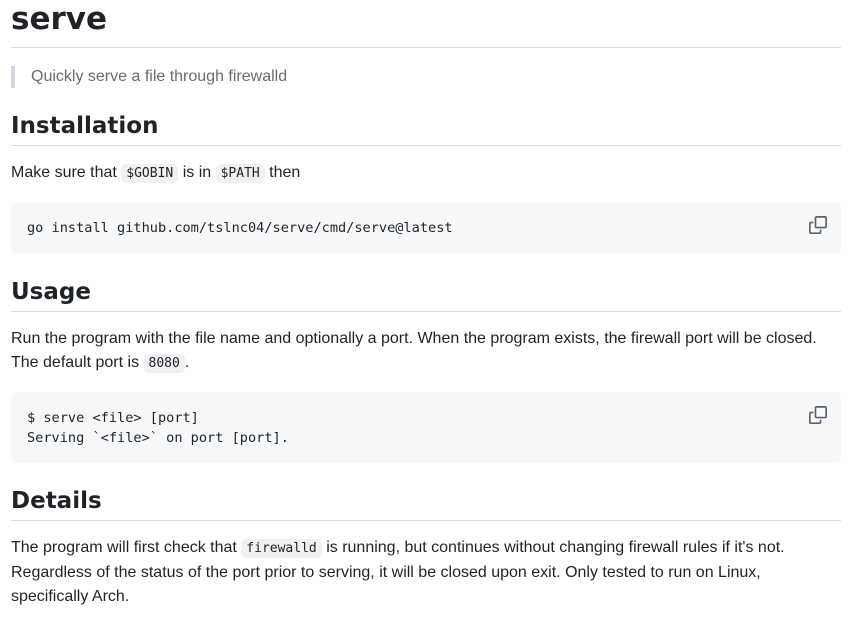 This screenshot has width=863, height=632. What do you see at coordinates (426, 24) in the screenshot?
I see `page-title: serve` at bounding box center [426, 24].